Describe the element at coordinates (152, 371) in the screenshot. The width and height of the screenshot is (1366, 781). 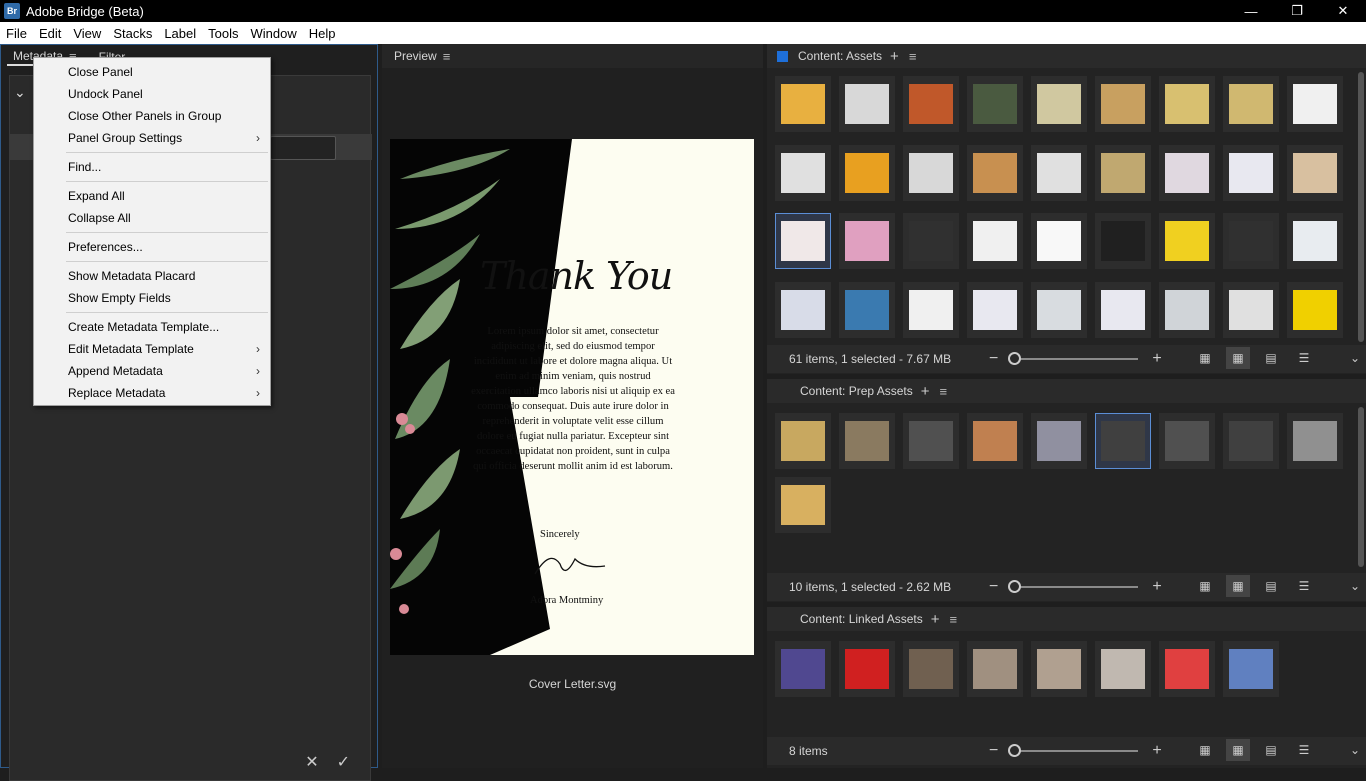
I see `context-menu-item: Append Metadata ›` at that location.